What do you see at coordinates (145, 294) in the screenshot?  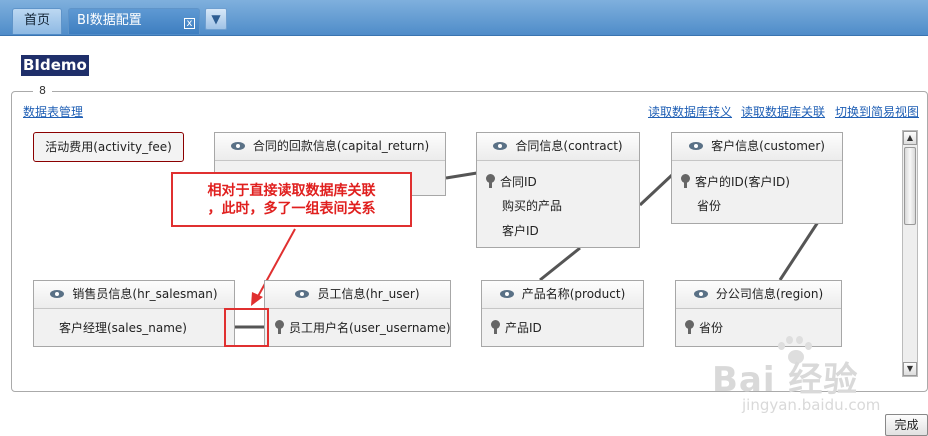 I see `table-title: 销售员信息(hr_salesman)` at bounding box center [145, 294].